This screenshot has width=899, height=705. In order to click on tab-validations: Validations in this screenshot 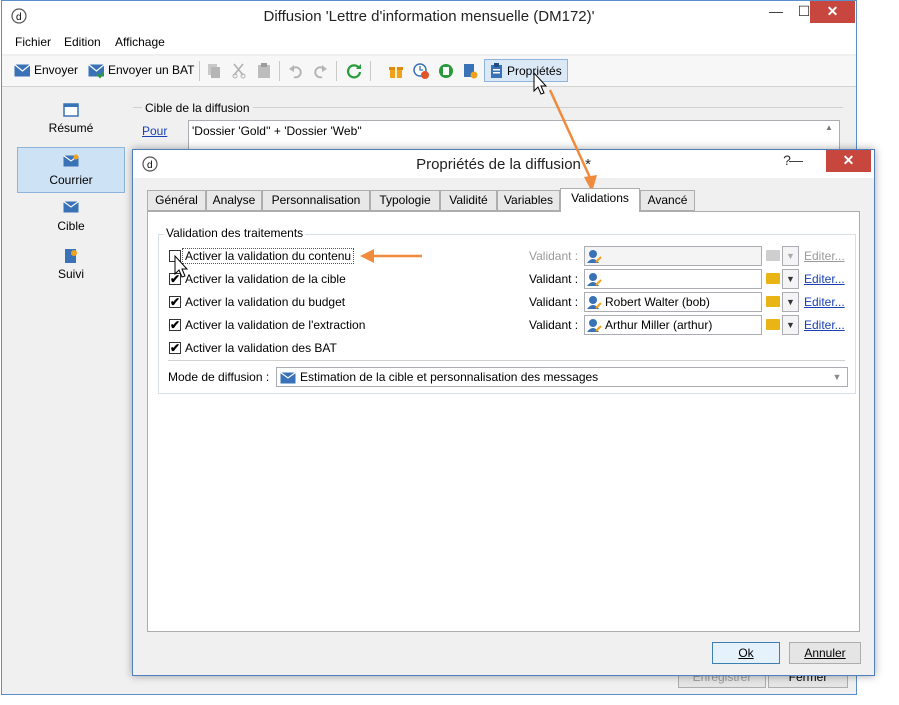, I will do `click(600, 200)`.